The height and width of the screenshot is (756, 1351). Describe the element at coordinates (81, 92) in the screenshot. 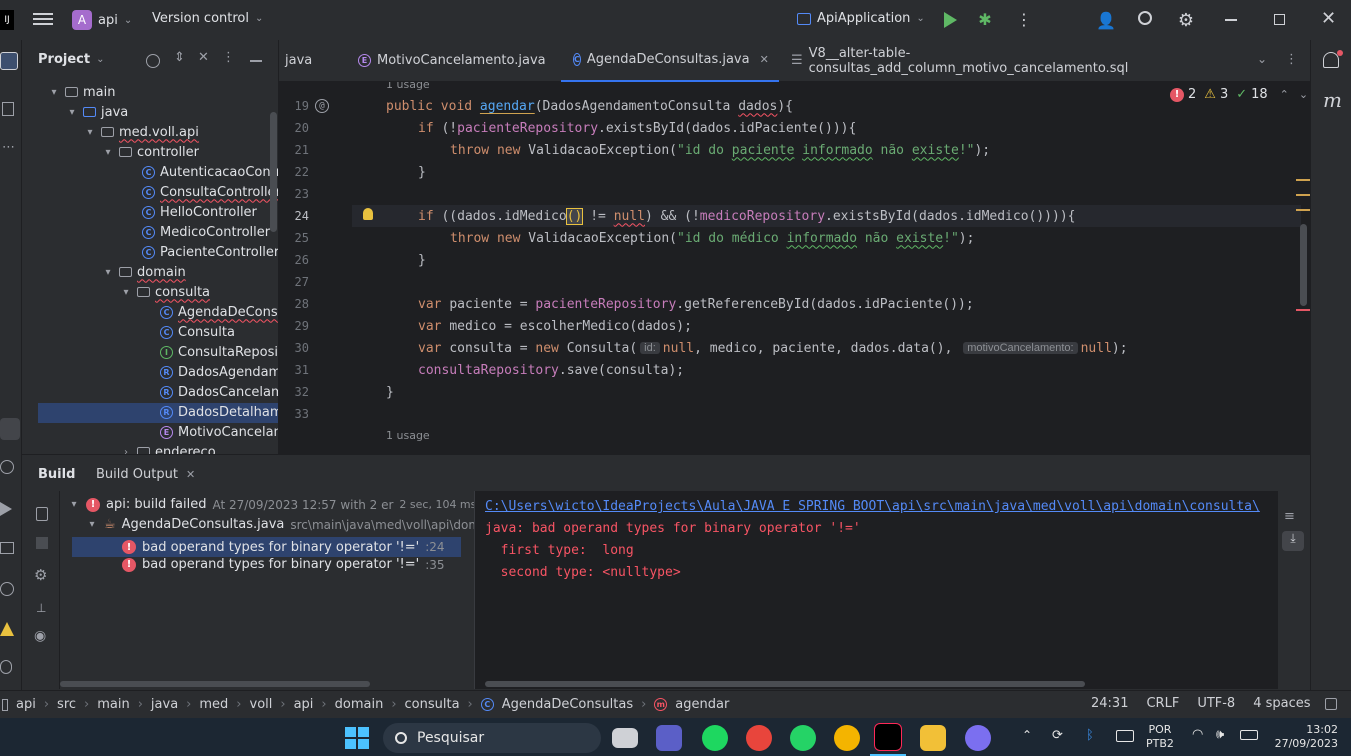

I see `tree-item-main: ▾ main` at that location.